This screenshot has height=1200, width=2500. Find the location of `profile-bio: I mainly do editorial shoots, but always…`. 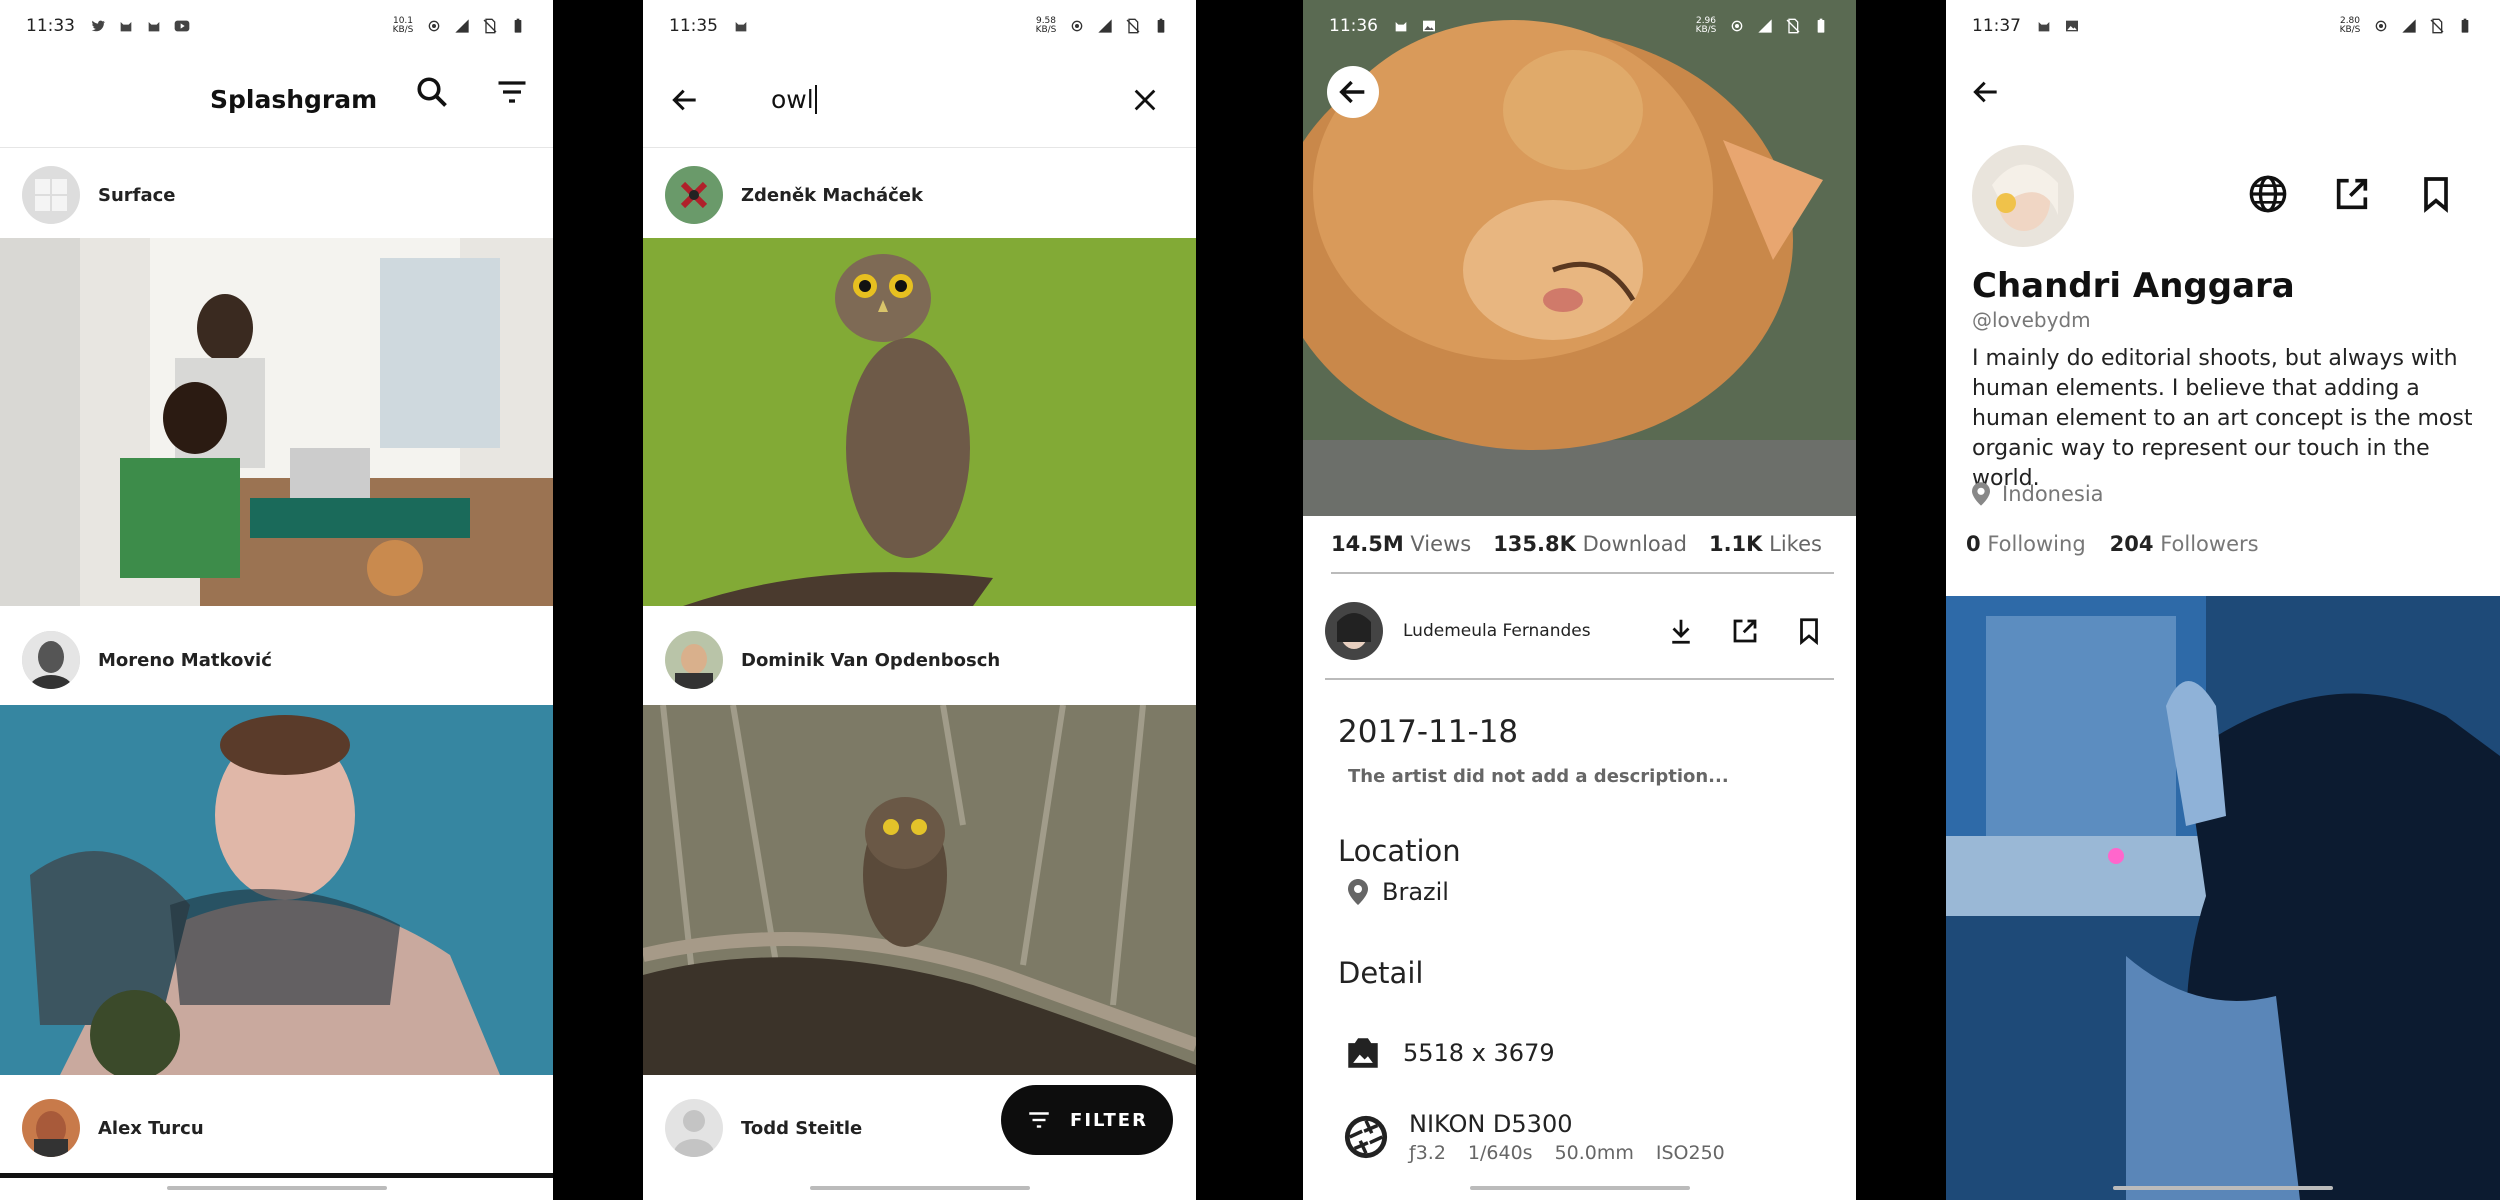

profile-bio: I mainly do editorial shoots, but always… is located at coordinates (2222, 418).